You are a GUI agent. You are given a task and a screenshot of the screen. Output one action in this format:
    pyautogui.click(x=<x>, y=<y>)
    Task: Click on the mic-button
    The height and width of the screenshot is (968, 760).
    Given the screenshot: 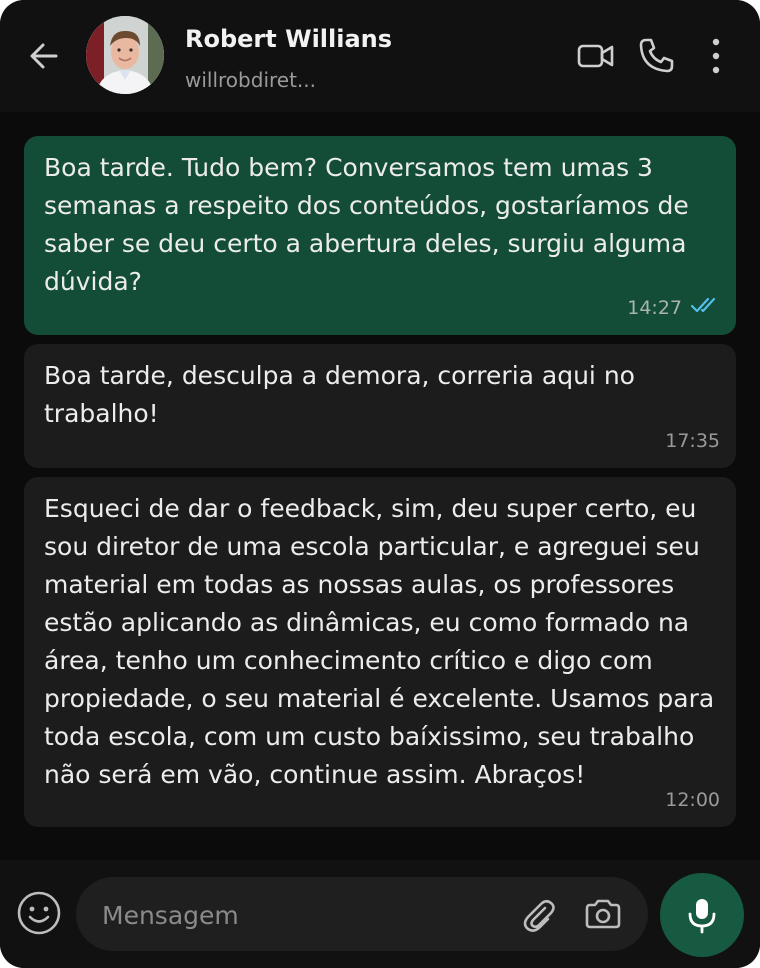 What is the action you would take?
    pyautogui.click(x=702, y=915)
    